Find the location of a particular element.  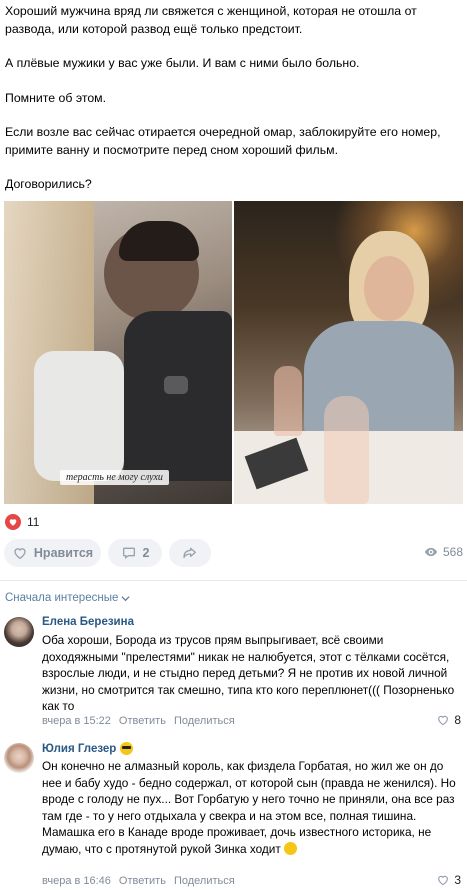

reactions-count: 11 is located at coordinates (33, 522).